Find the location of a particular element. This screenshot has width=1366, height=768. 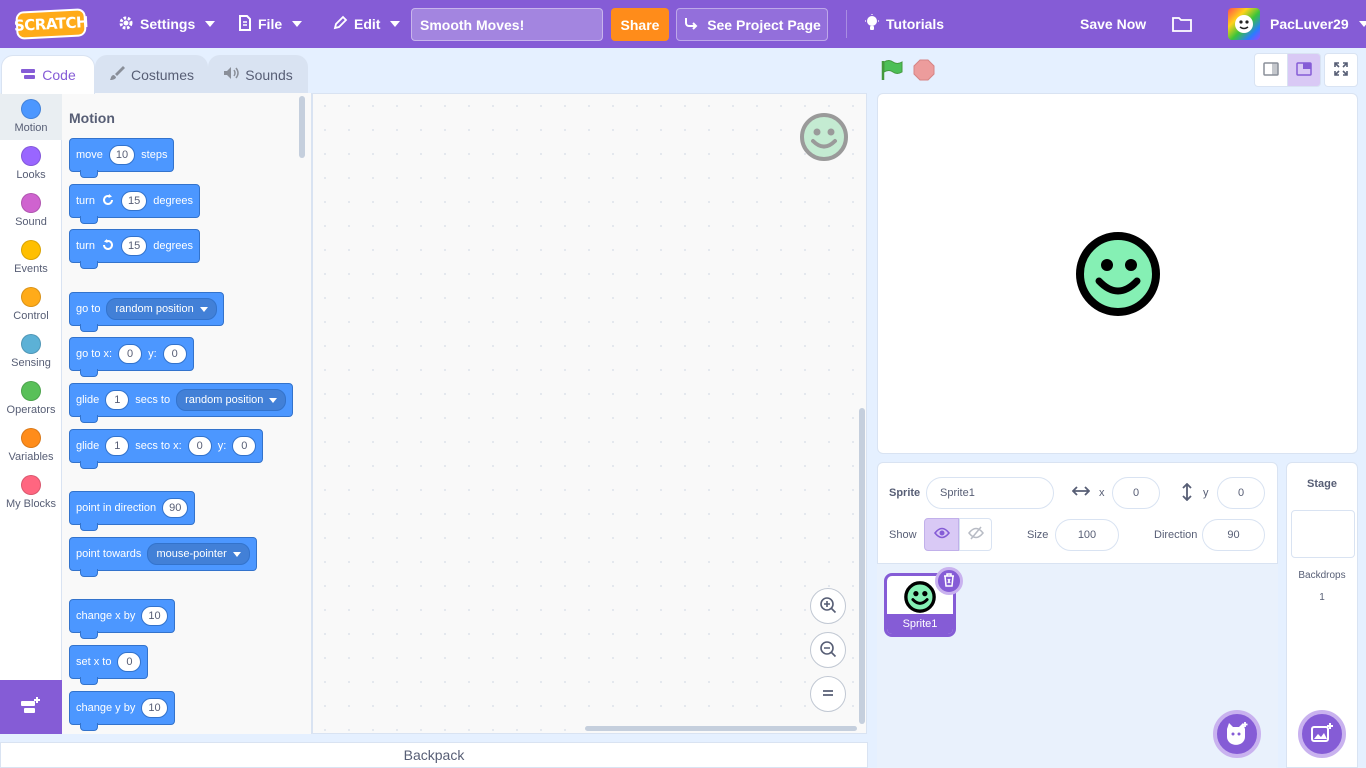

edit-menu: Edit is located at coordinates (366, 24).